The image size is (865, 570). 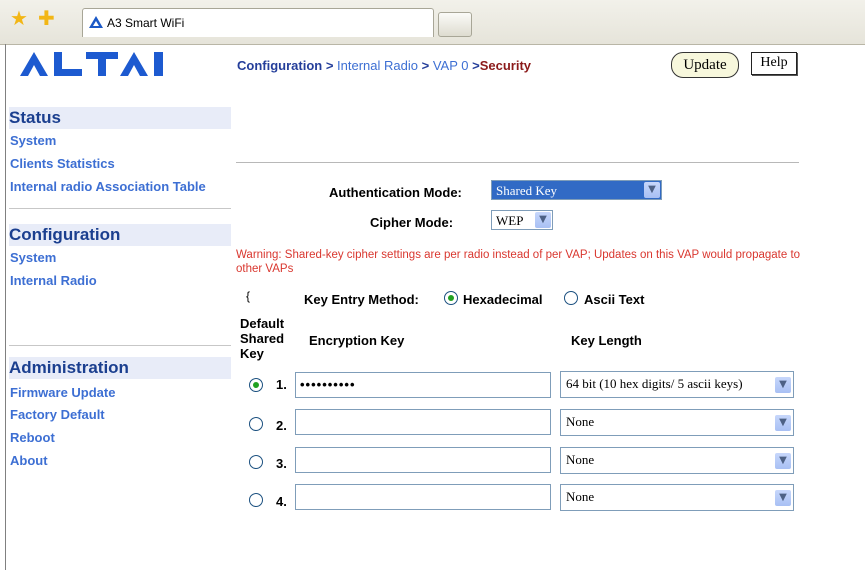 I want to click on cipher-mode-label: Cipher Mode:, so click(x=412, y=222).